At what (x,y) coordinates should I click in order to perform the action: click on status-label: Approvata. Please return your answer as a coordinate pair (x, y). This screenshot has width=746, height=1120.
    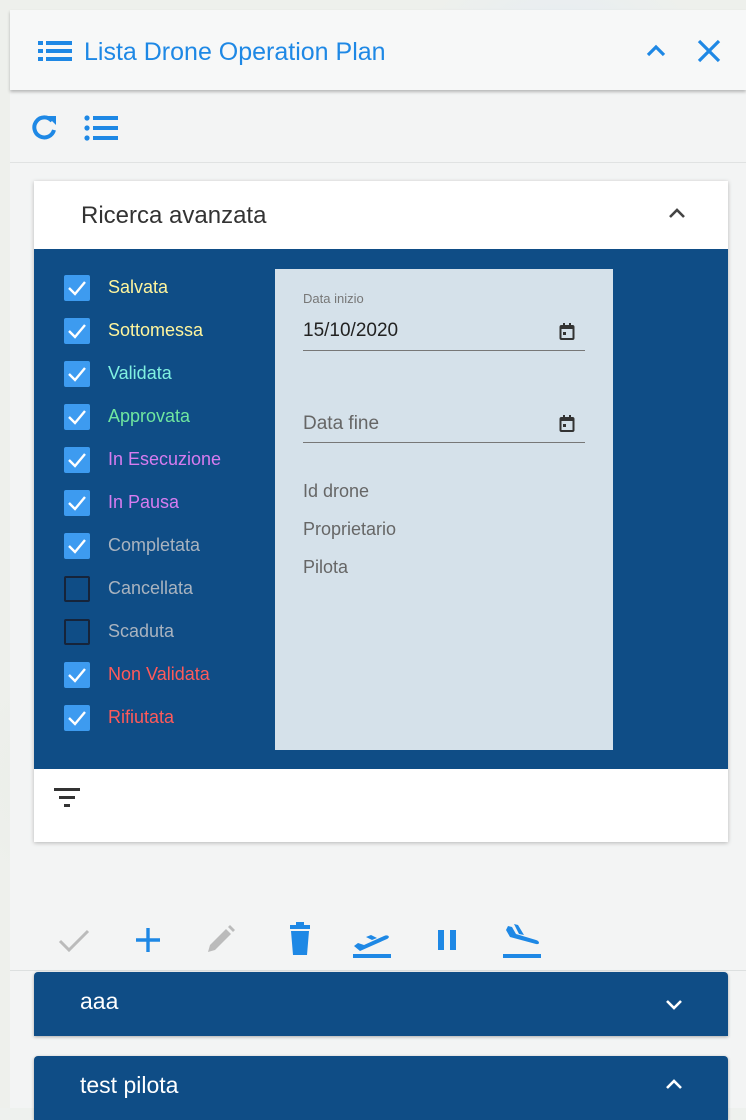
    Looking at the image, I should click on (149, 416).